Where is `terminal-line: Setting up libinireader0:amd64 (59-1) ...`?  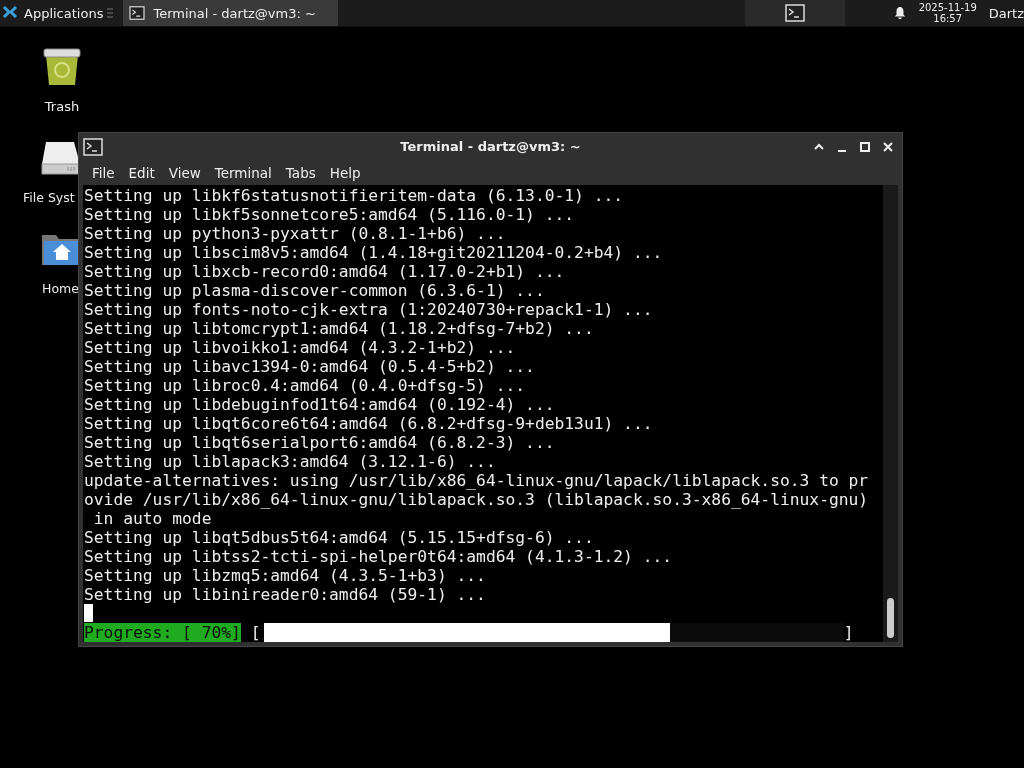
terminal-line: Setting up libinireader0:amd64 (59-1) ... is located at coordinates (285, 594).